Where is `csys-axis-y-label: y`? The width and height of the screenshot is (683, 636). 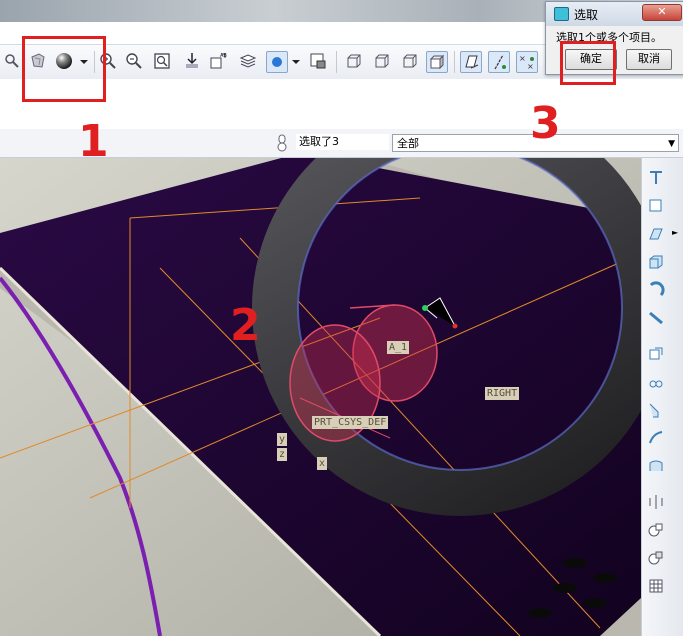
csys-axis-y-label: y is located at coordinates (282, 439).